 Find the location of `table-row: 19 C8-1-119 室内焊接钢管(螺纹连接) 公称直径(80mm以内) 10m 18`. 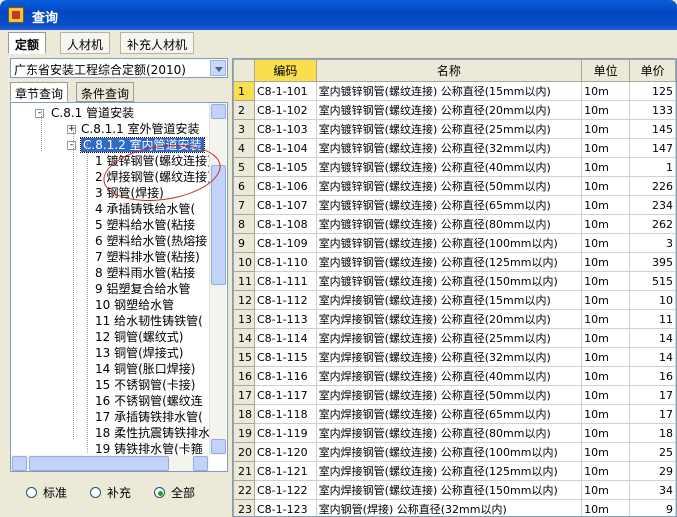

table-row: 19 C8-1-119 室内焊接钢管(螺纹连接) 公称直径(80mm以内) 10m 18 is located at coordinates (454, 433).